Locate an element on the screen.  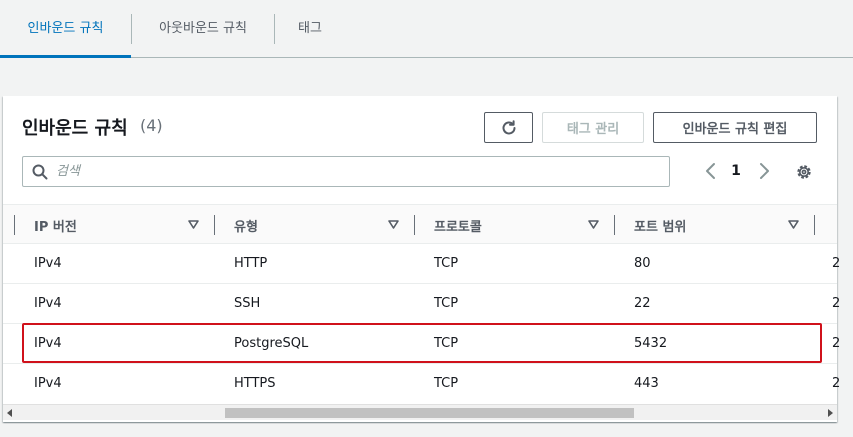
scroll-left-arrow-icon is located at coordinates (10, 413).